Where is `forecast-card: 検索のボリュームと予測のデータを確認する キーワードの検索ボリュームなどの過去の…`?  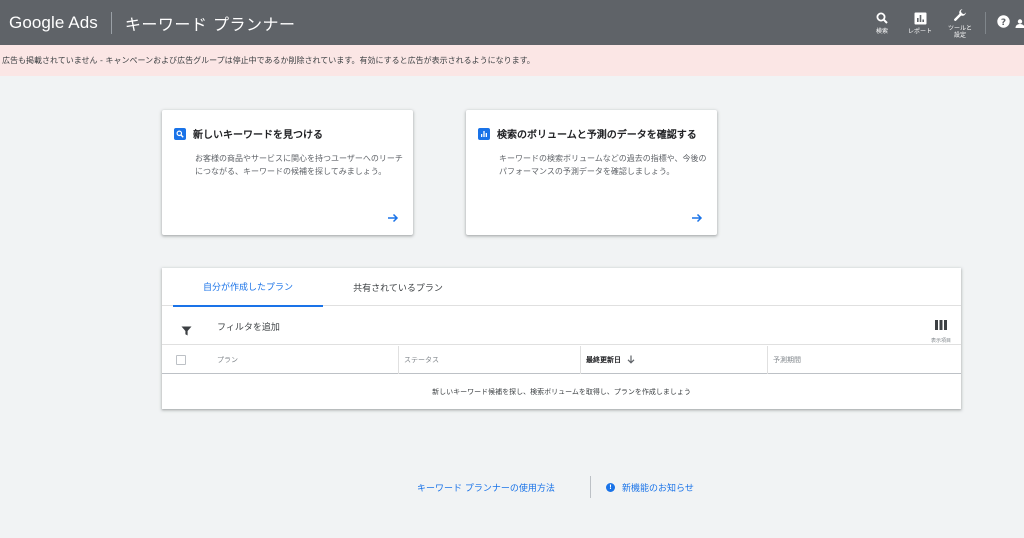 forecast-card: 検索のボリュームと予測のデータを確認する キーワードの検索ボリュームなどの過去の… is located at coordinates (591, 172).